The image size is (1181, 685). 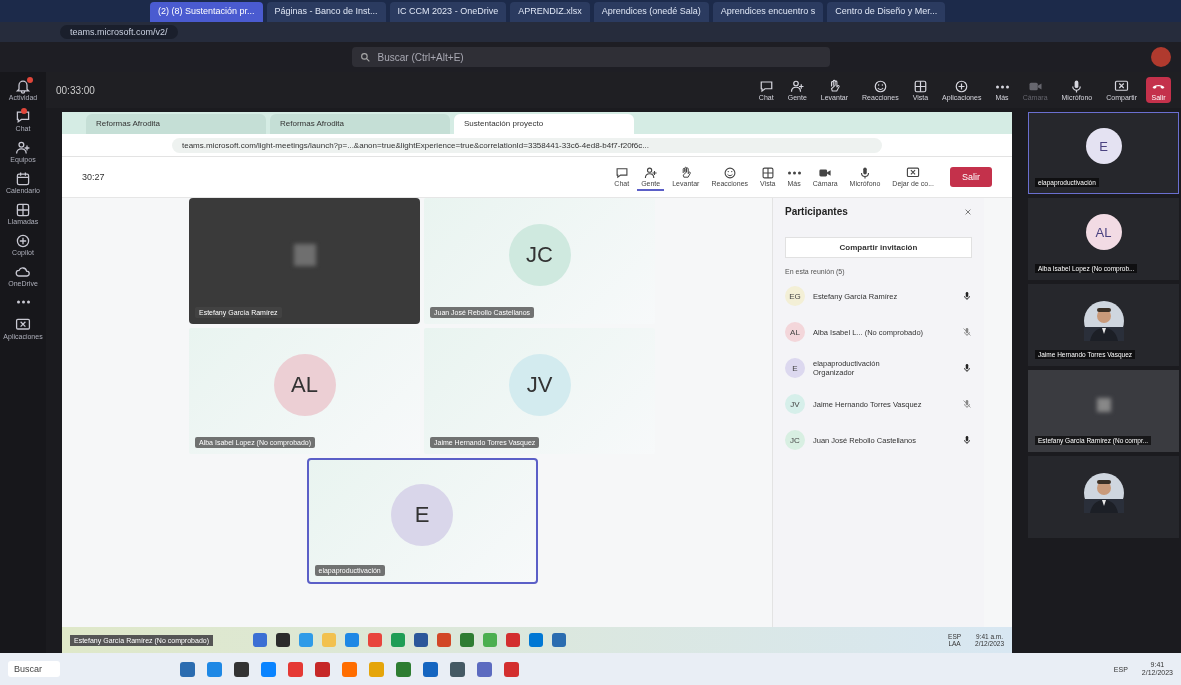 I want to click on search-field: Buscar, so click(x=34, y=669).